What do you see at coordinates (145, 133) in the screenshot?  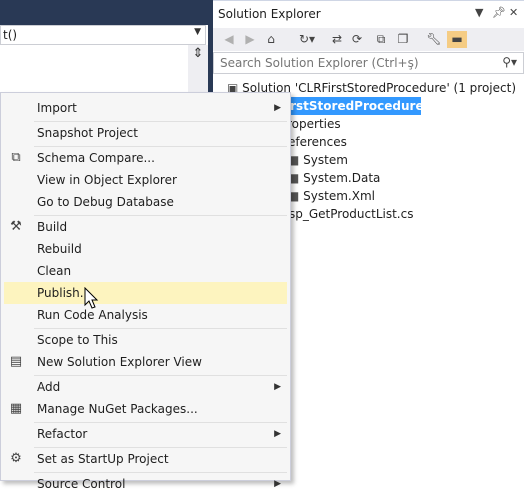 I see `menu-item-snapshot-project: Snapshot Project` at bounding box center [145, 133].